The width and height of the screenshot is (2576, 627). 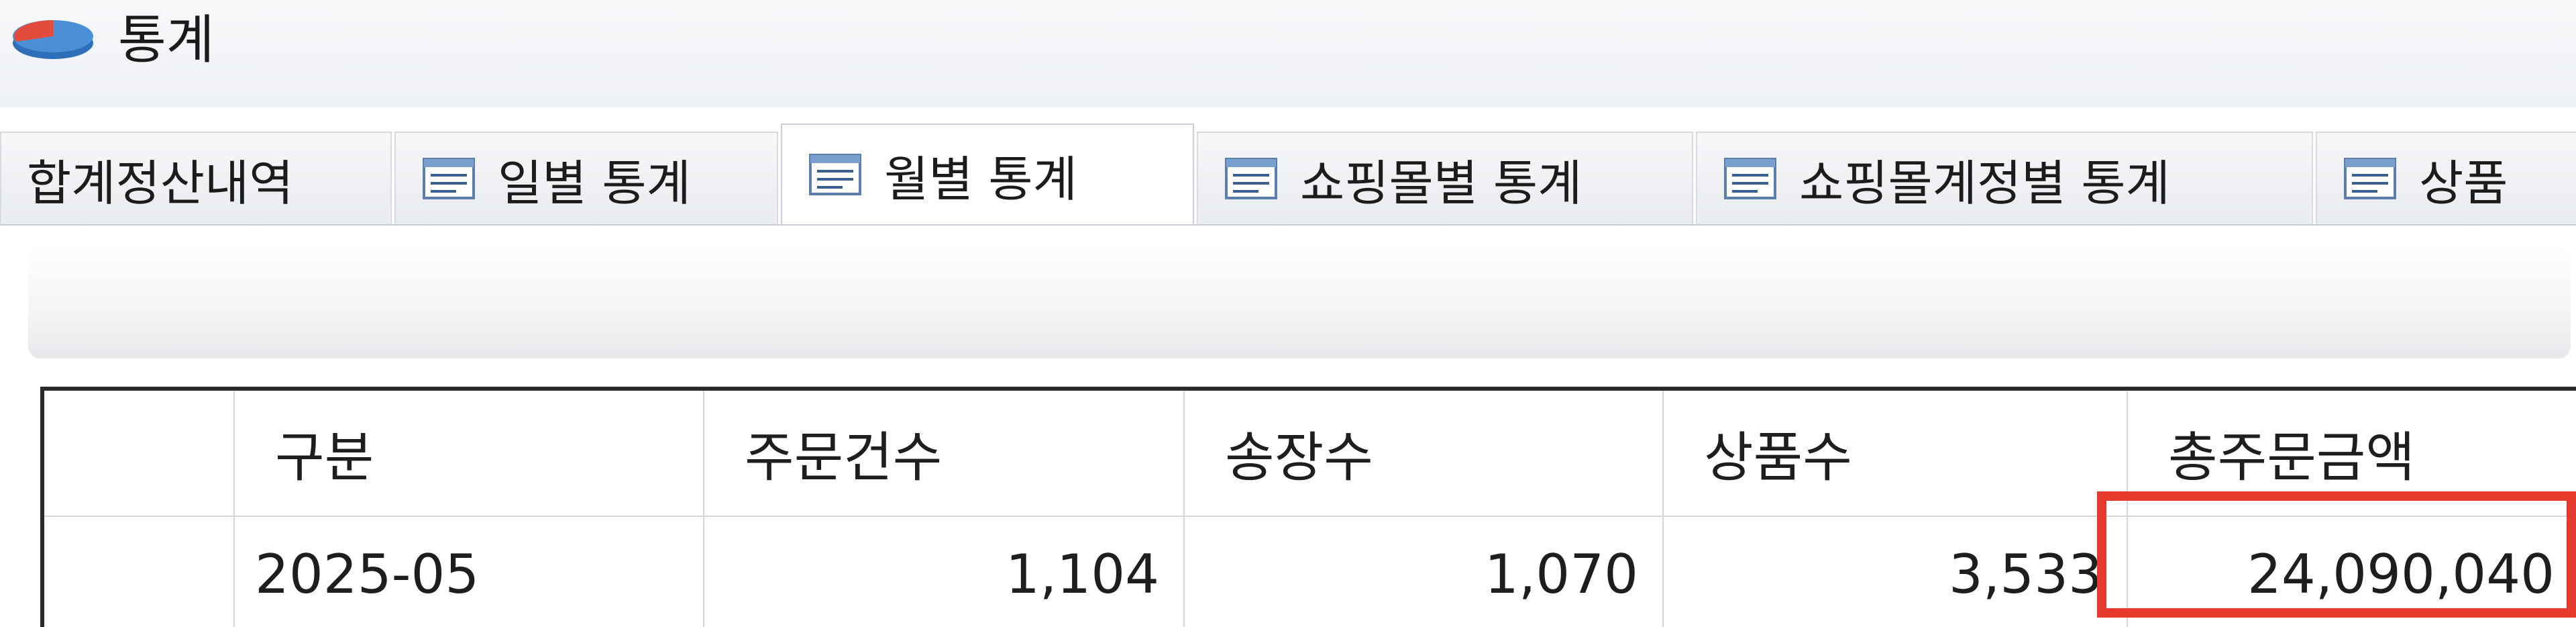 I want to click on column-header-total-amount: 총주문금액, so click(x=2352, y=454).